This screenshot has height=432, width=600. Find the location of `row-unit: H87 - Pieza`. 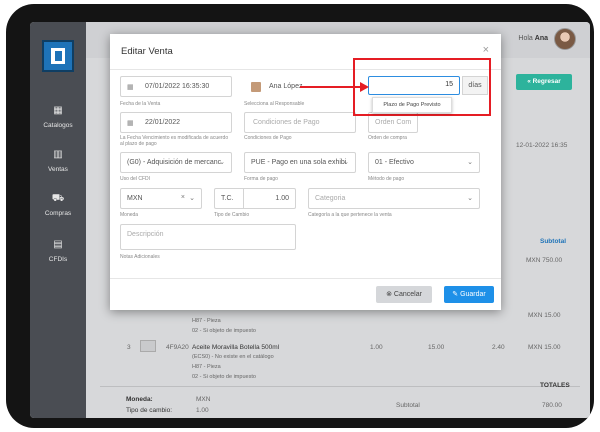

row-unit: H87 - Pieza is located at coordinates (206, 321).